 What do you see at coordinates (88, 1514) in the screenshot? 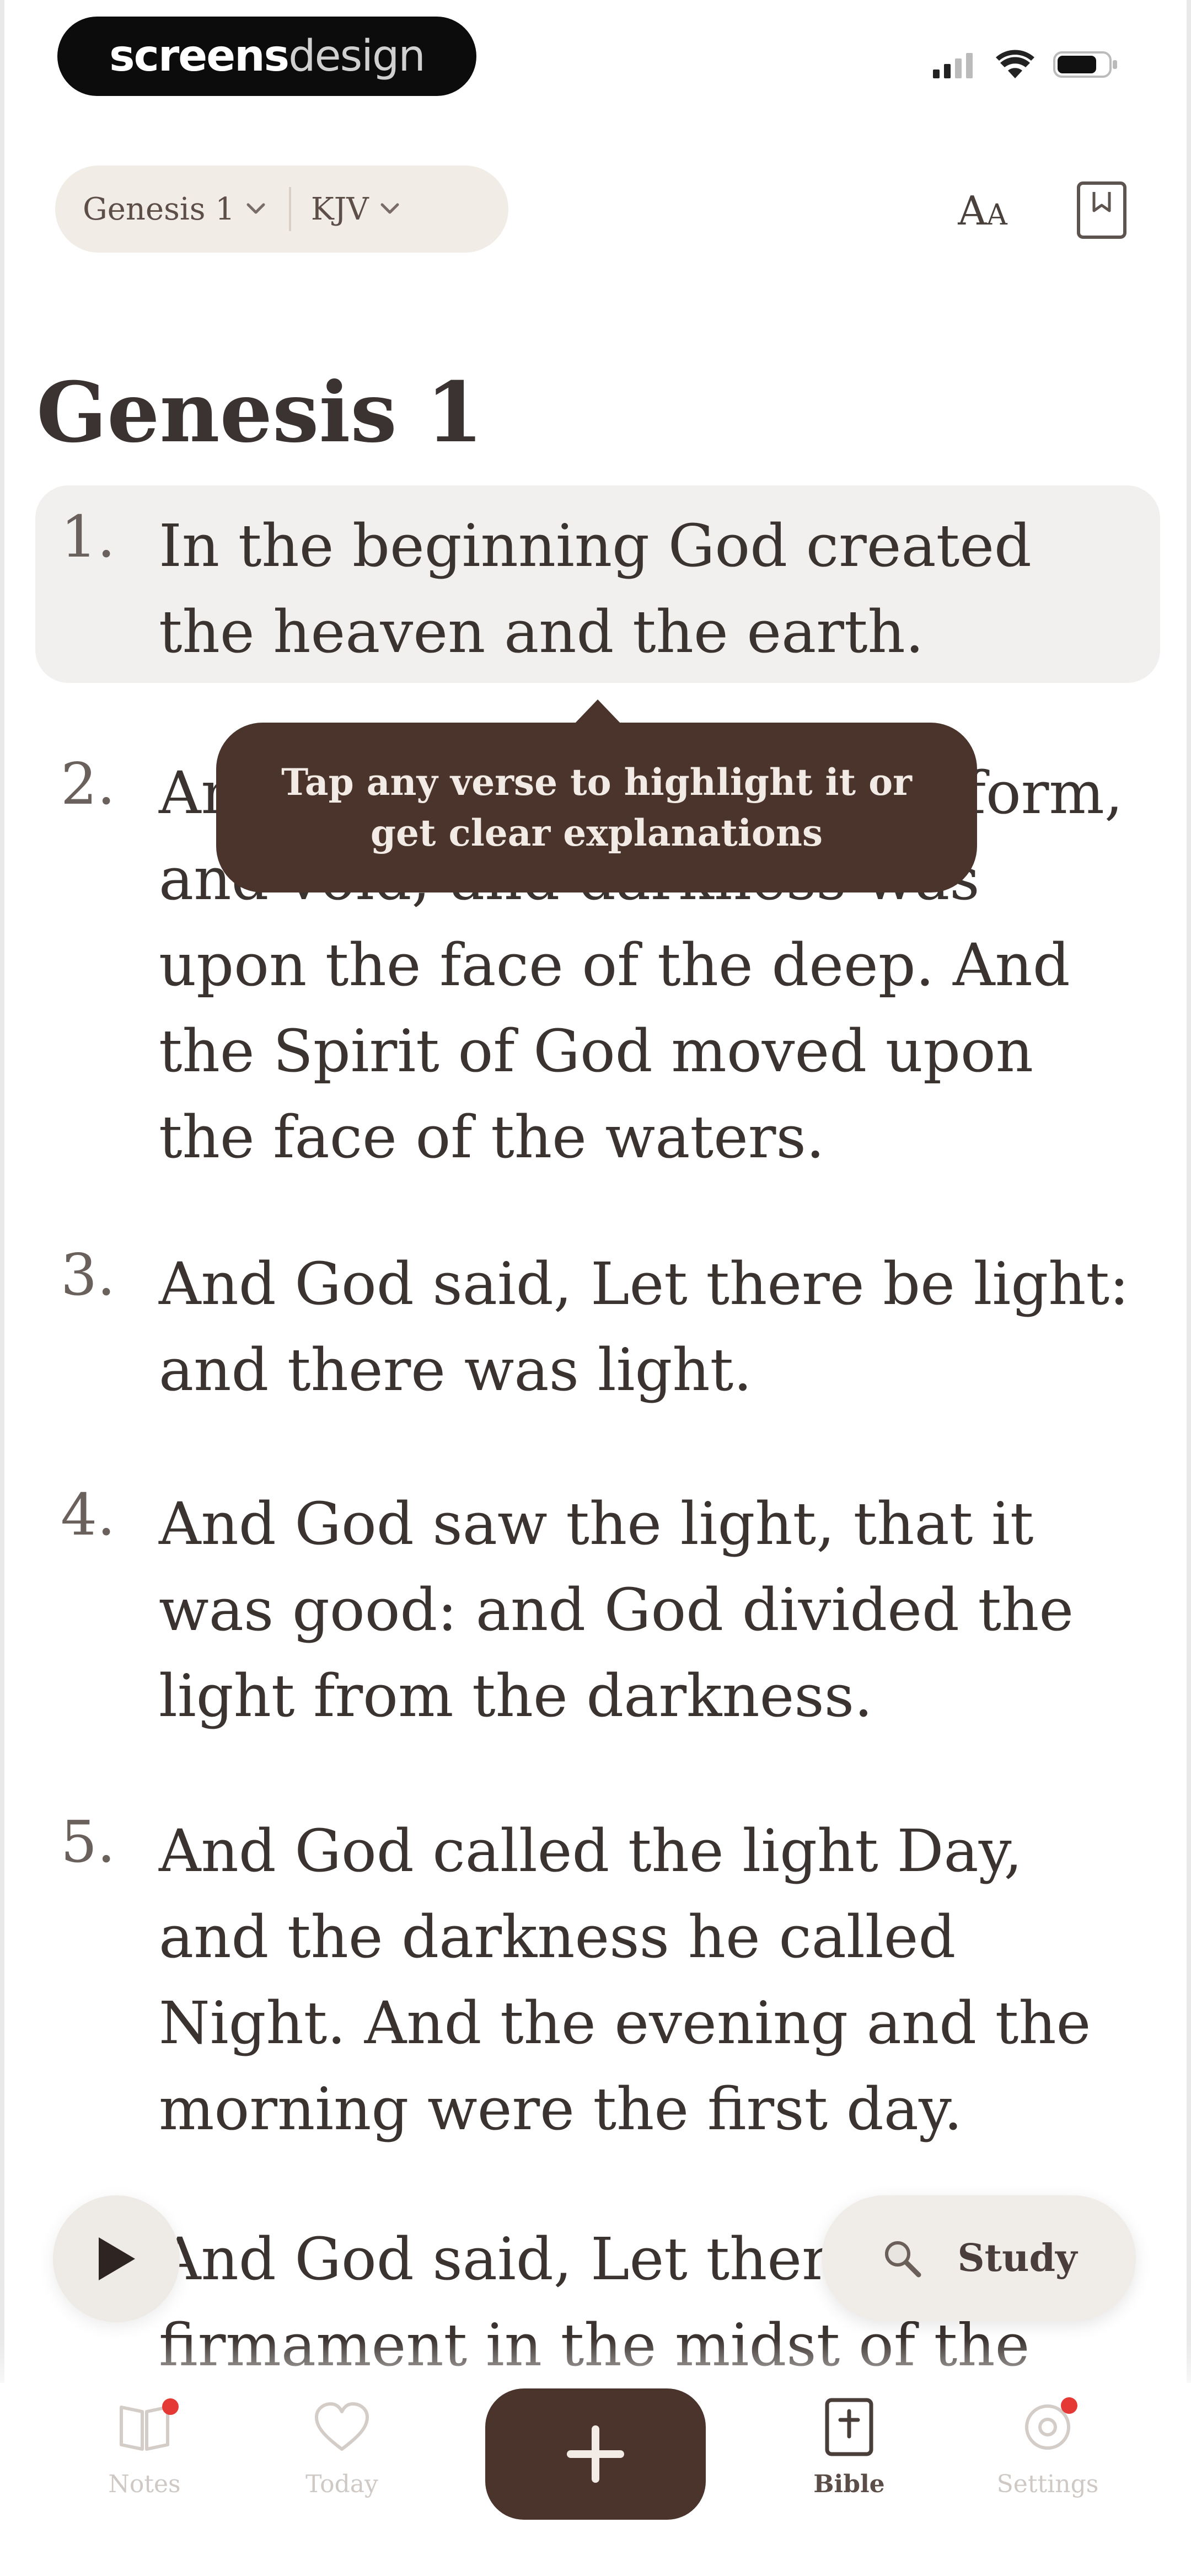
I see `verse-number: 4.` at bounding box center [88, 1514].